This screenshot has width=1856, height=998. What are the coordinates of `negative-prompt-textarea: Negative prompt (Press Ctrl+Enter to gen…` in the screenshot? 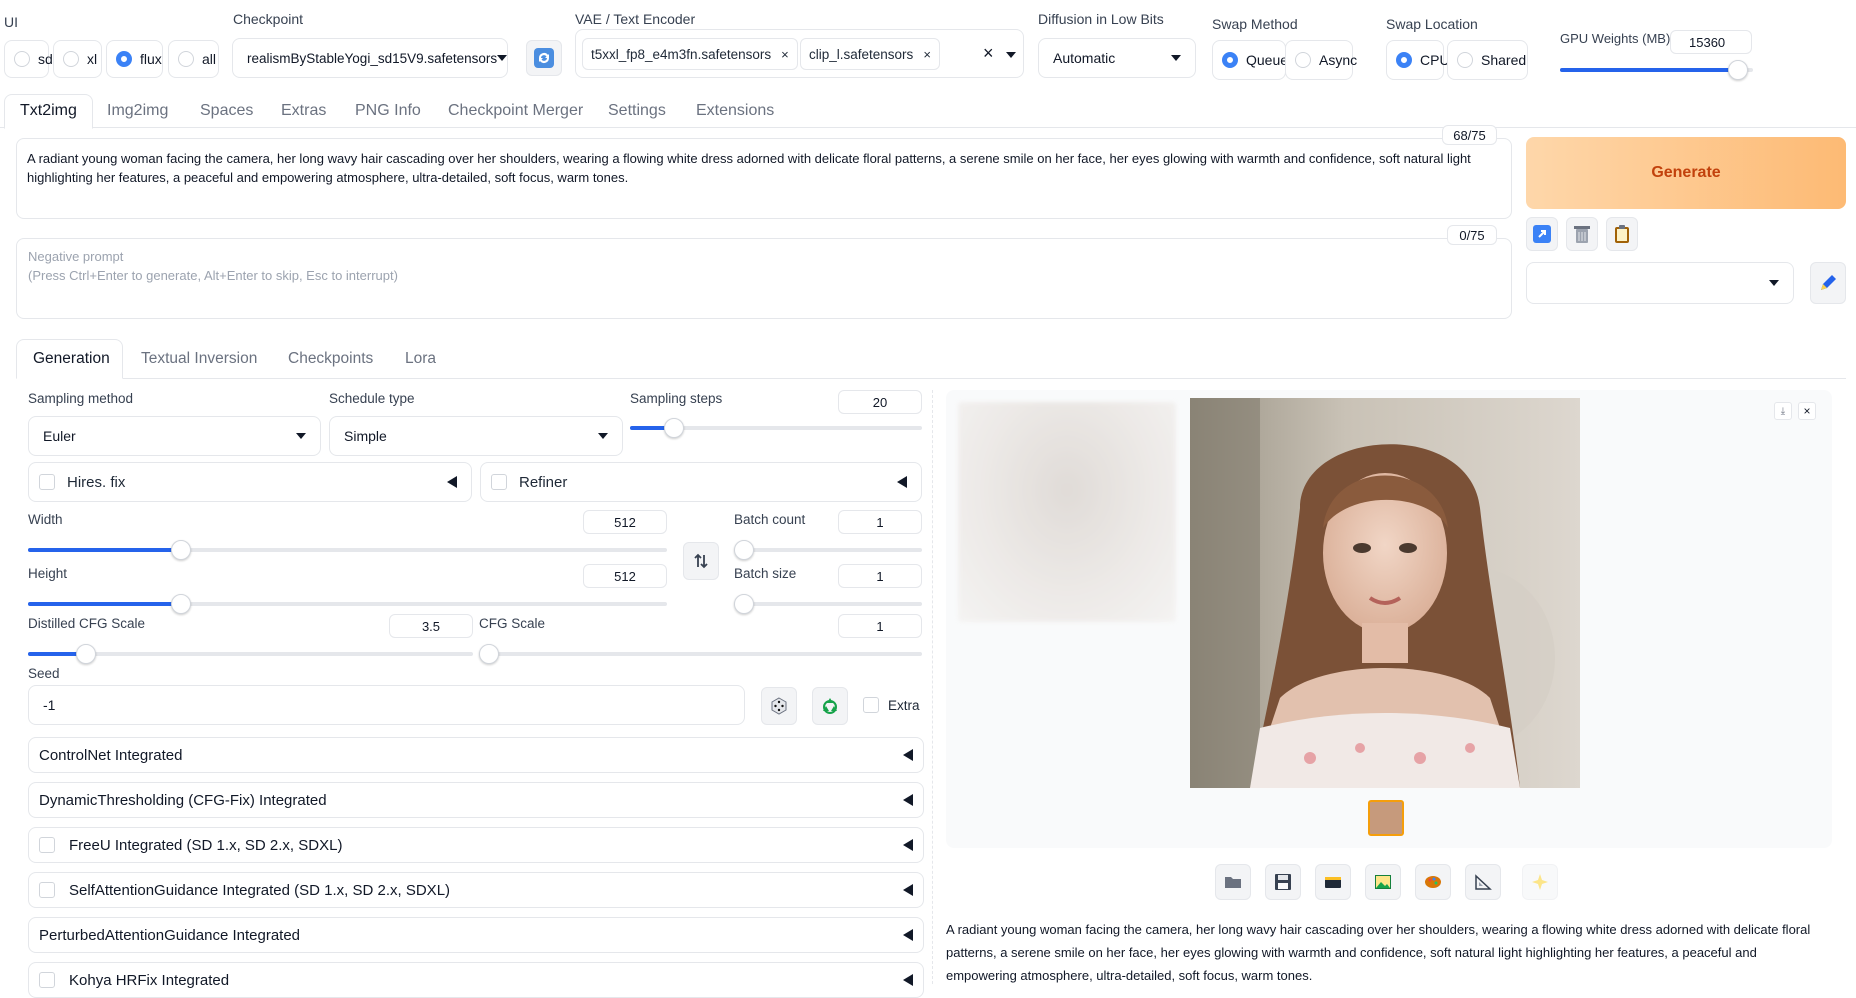 It's located at (764, 278).